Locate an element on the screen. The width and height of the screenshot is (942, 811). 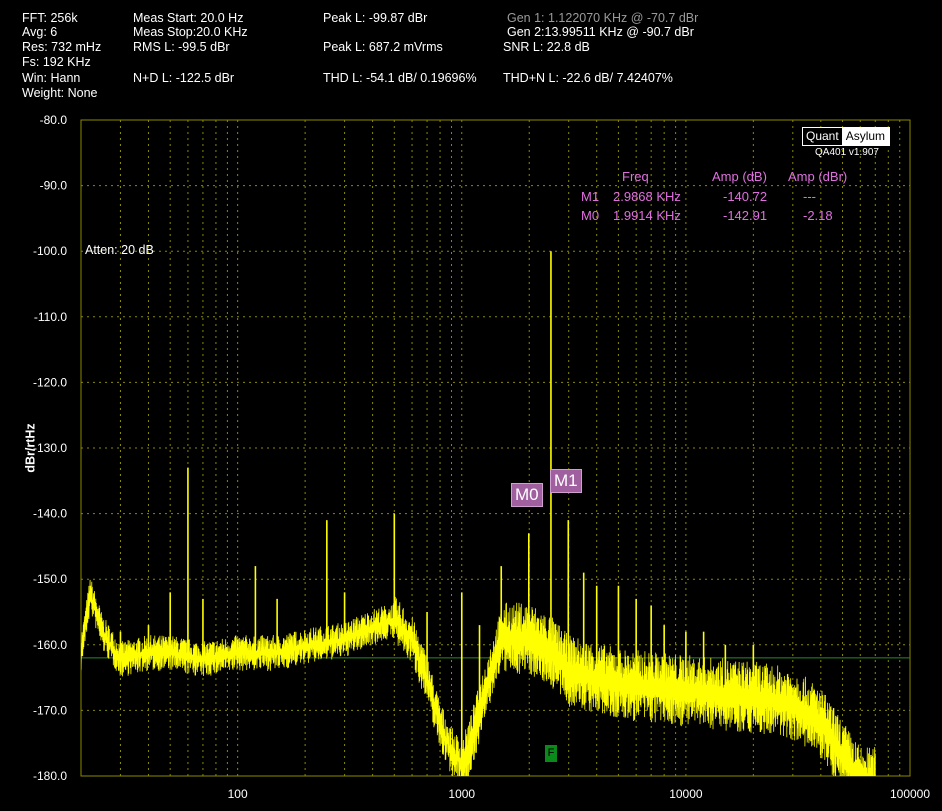
marker-header-freq: Freq is located at coordinates (635, 176).